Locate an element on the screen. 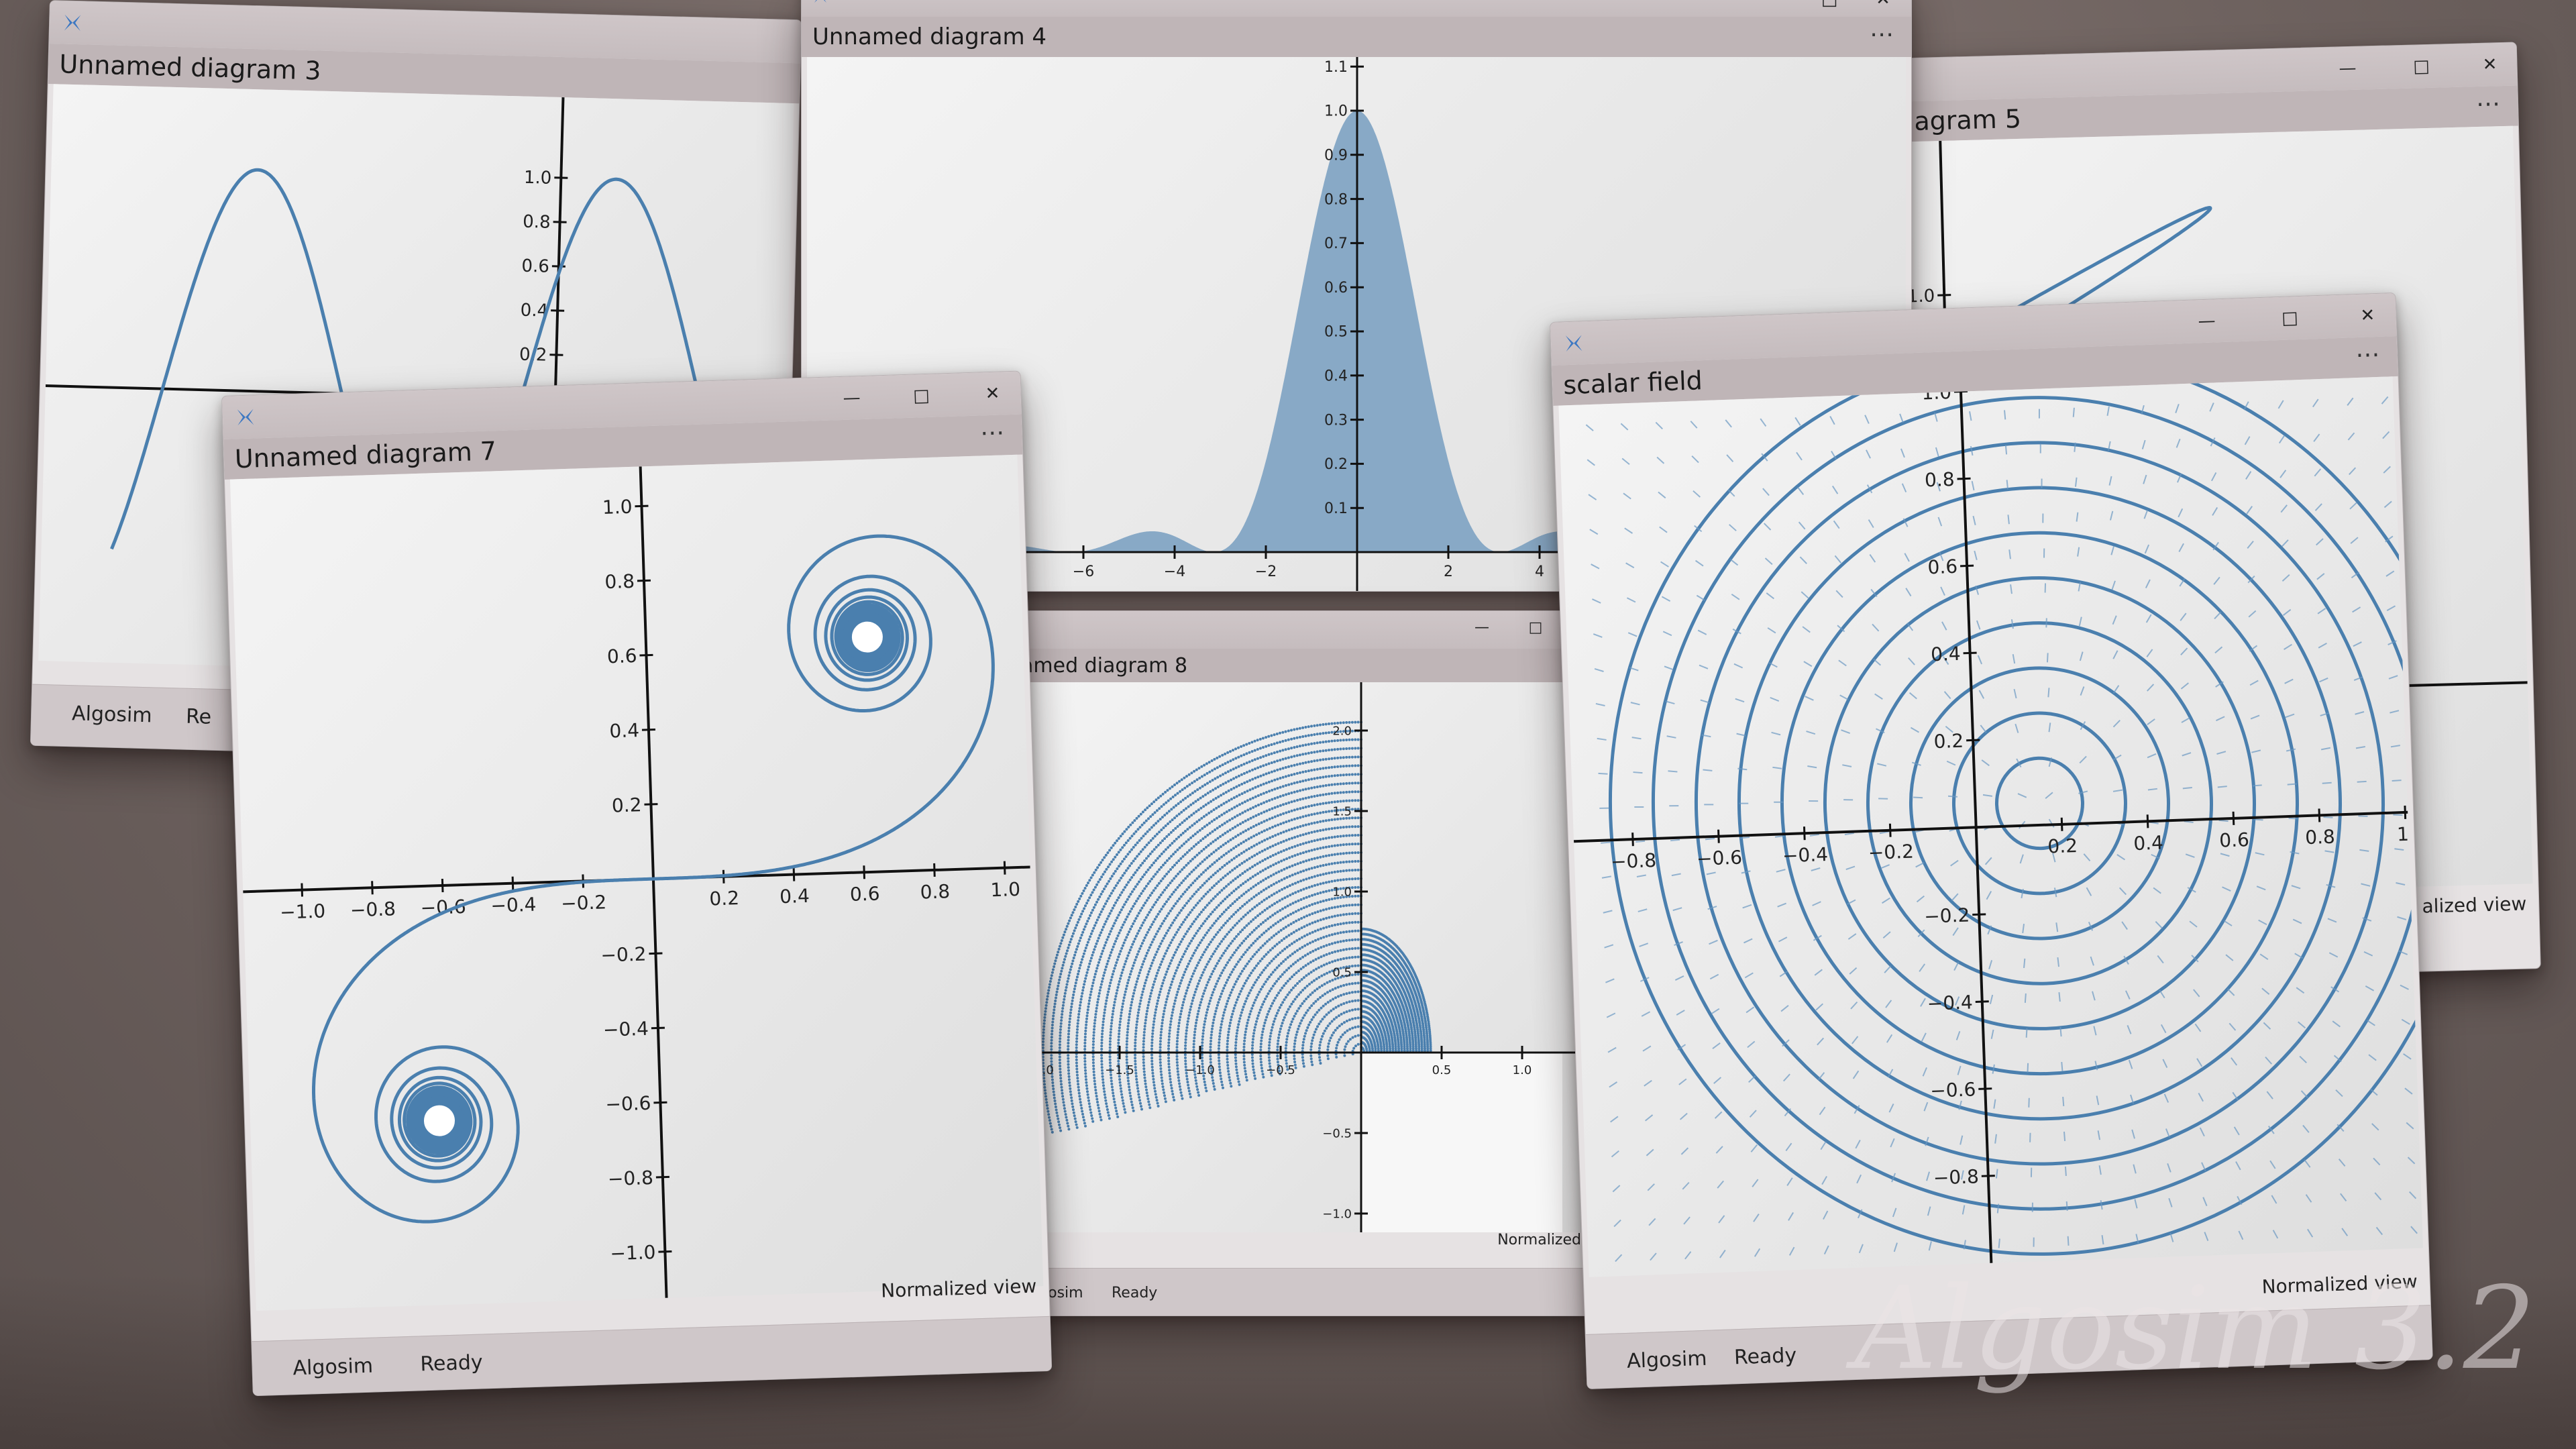 The height and width of the screenshot is (1449, 2576). titlebar: — □ ✕ is located at coordinates (1302, 630).